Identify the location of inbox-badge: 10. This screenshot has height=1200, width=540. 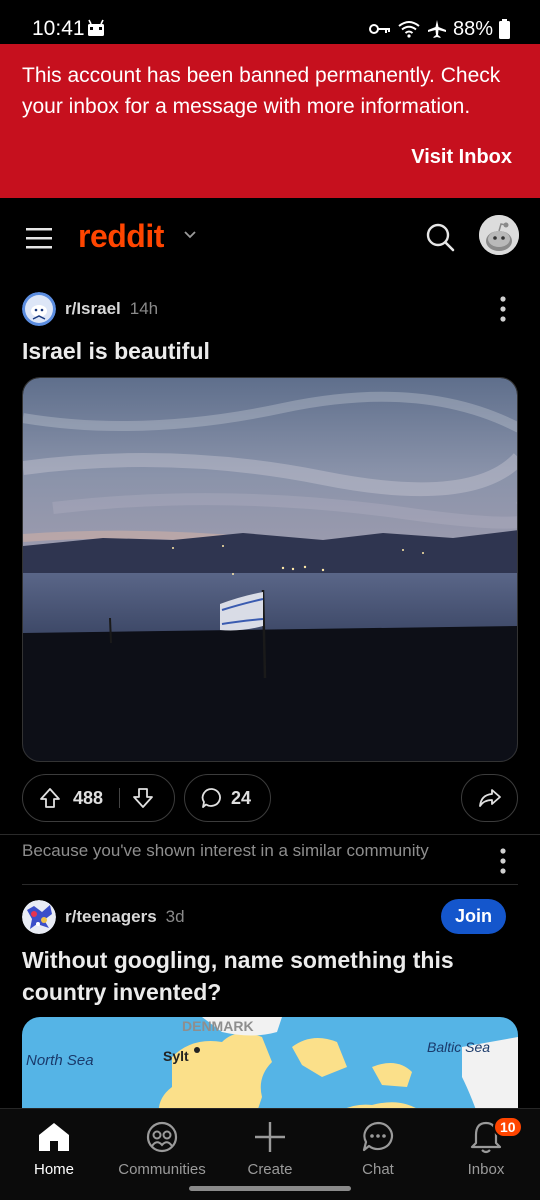
(508, 1127).